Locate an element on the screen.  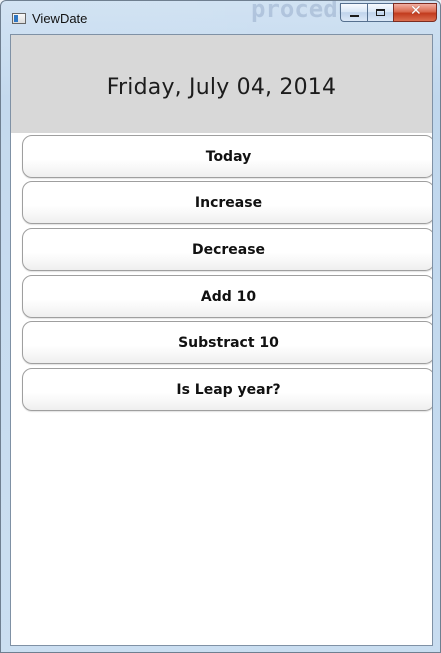
close-icon is located at coordinates (415, 12).